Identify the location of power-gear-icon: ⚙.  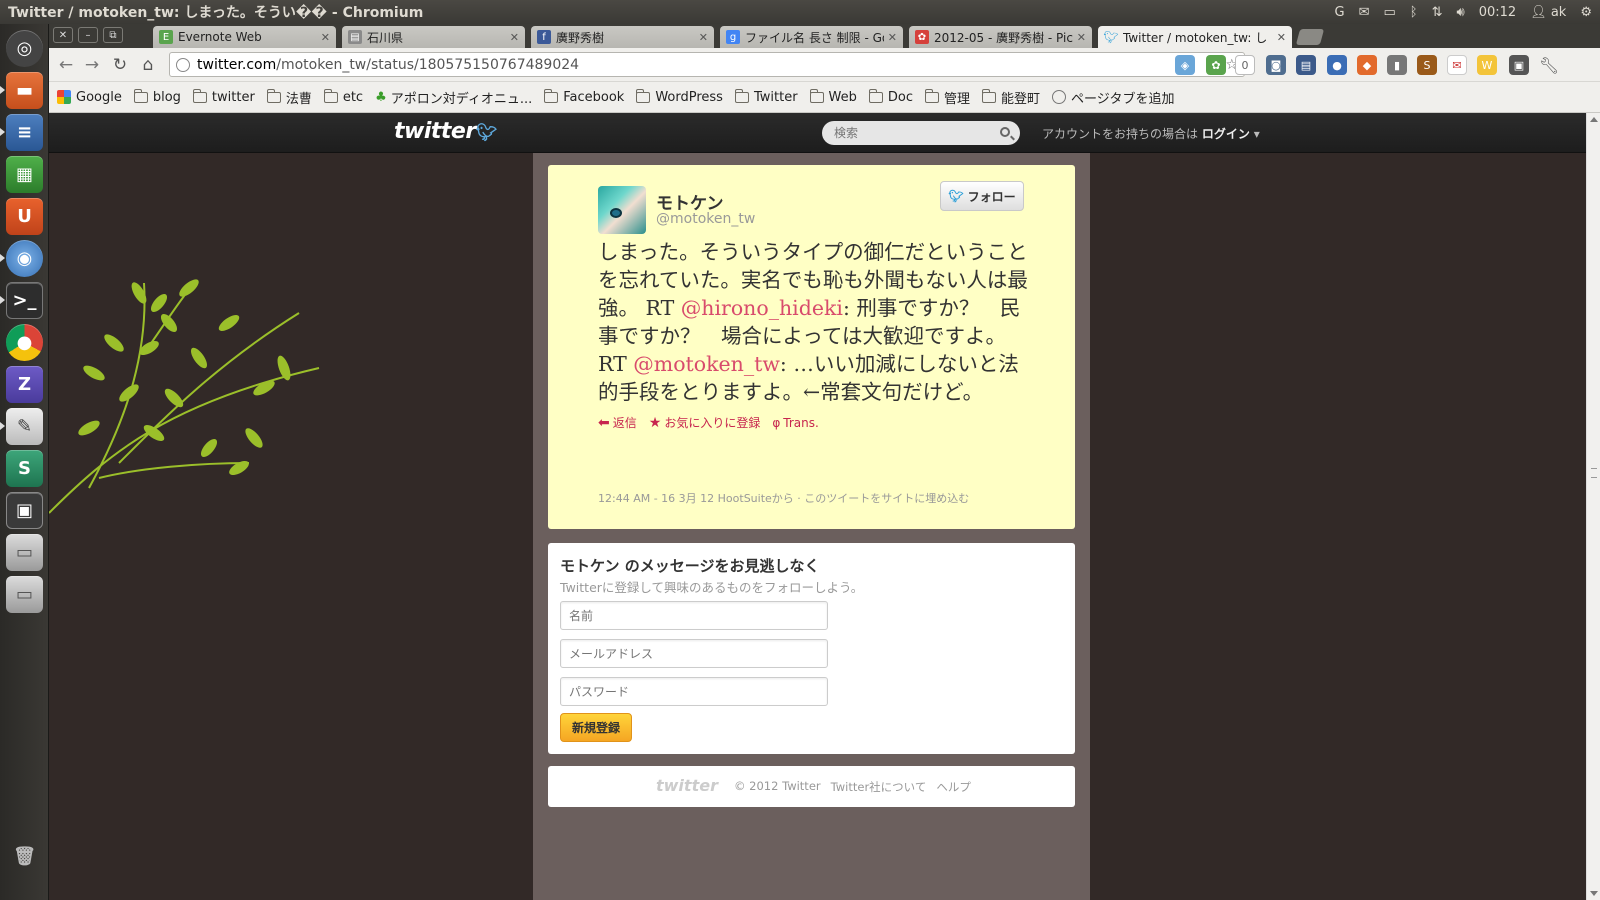
(1586, 12).